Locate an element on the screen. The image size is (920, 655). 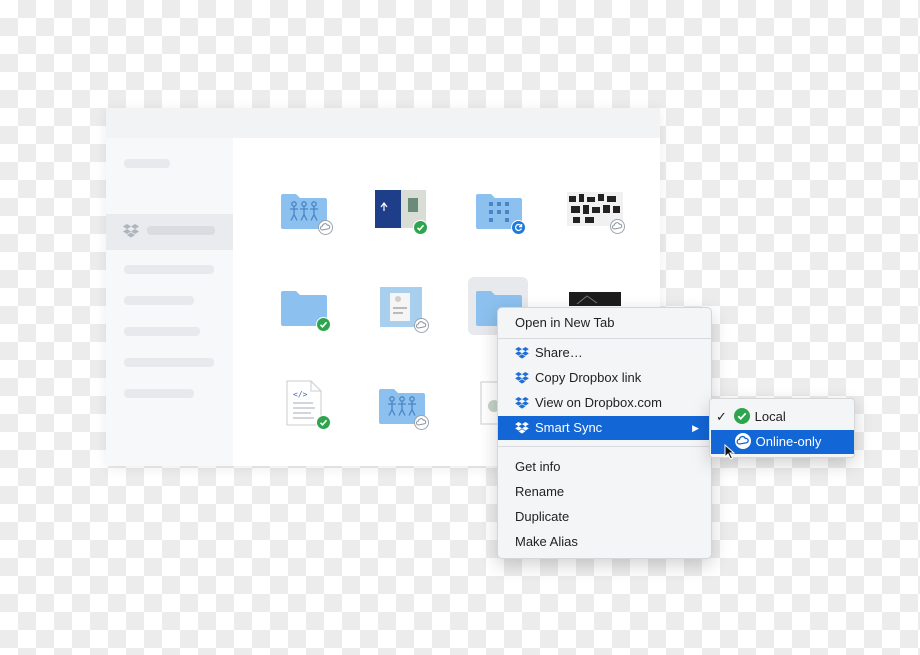
sidebar is located at coordinates (169, 302).